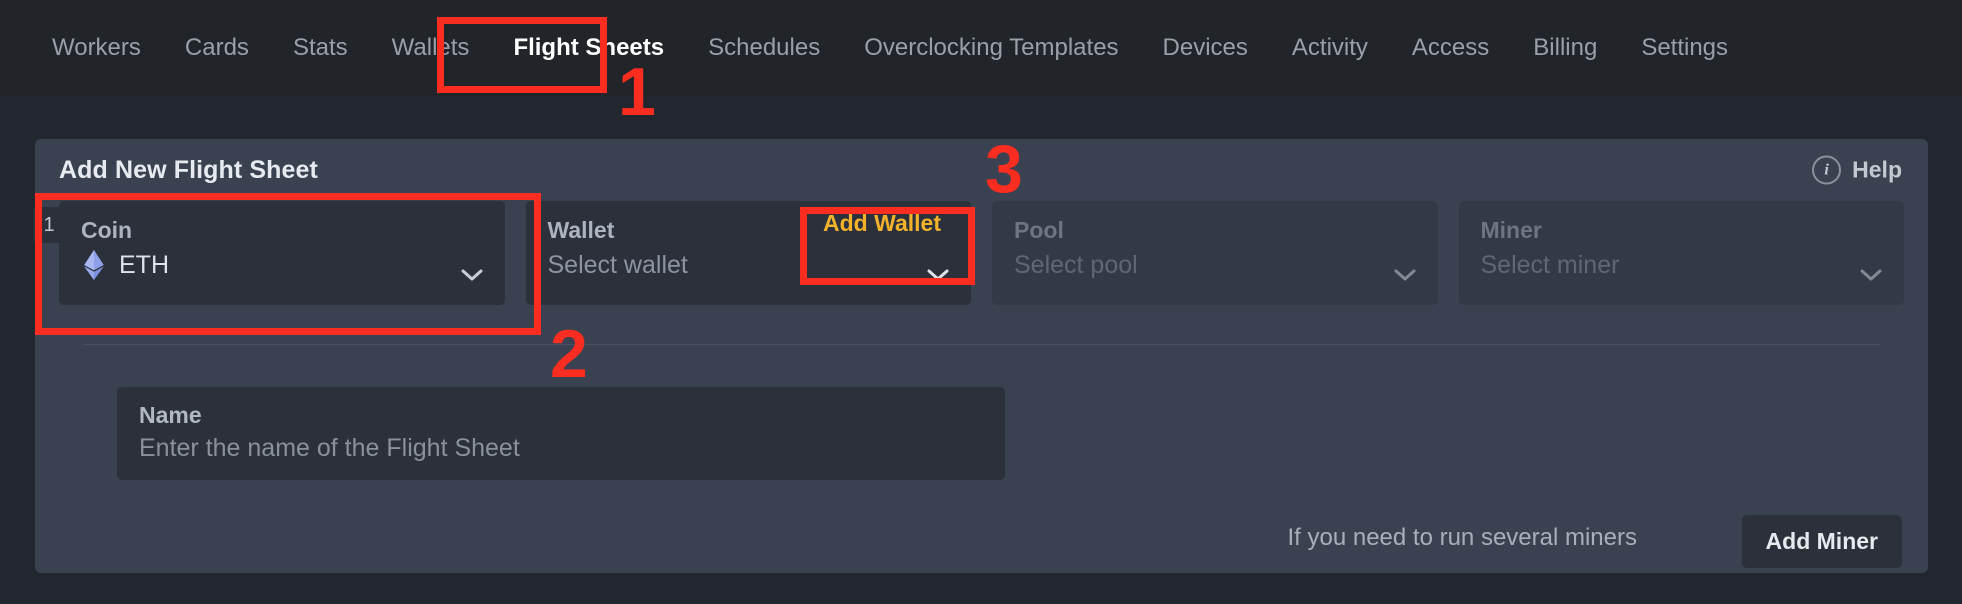 This screenshot has height=604, width=1962. Describe the element at coordinates (217, 48) in the screenshot. I see `nav-item-cards: Cards` at that location.